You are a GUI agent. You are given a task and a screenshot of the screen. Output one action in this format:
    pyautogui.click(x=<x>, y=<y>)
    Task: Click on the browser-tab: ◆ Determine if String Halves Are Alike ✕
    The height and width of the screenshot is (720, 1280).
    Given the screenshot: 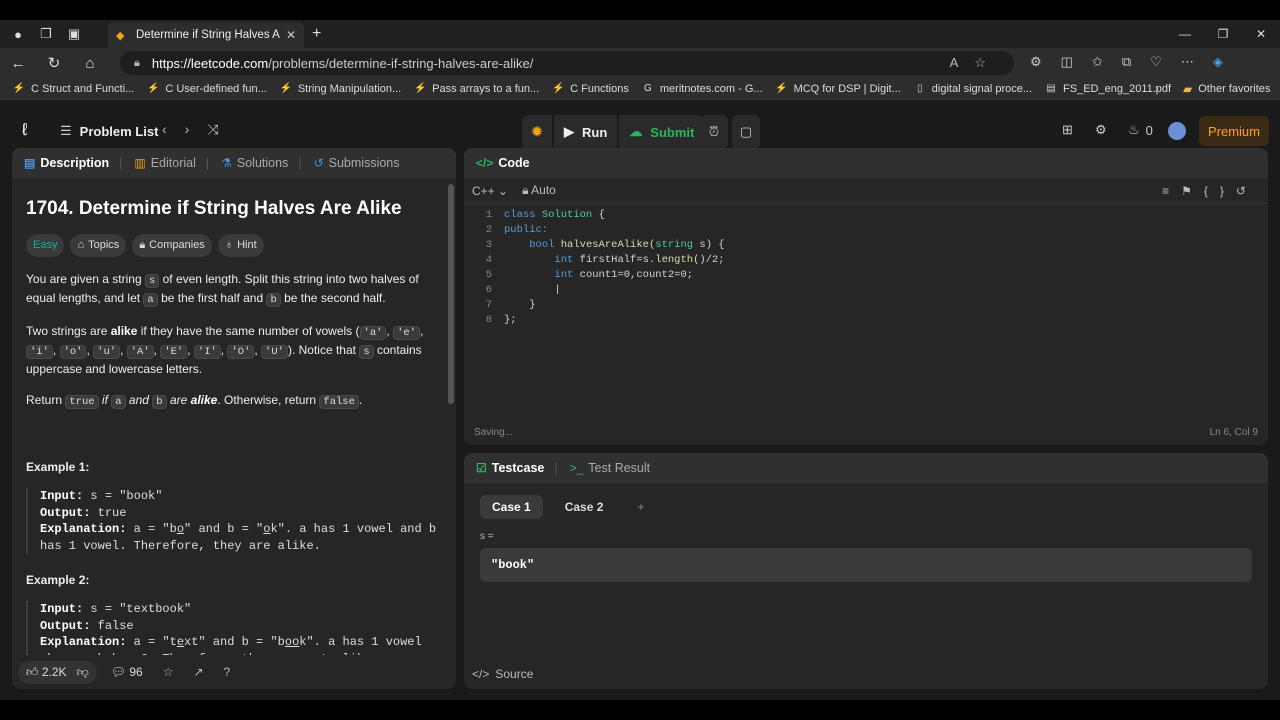 What is the action you would take?
    pyautogui.click(x=206, y=35)
    